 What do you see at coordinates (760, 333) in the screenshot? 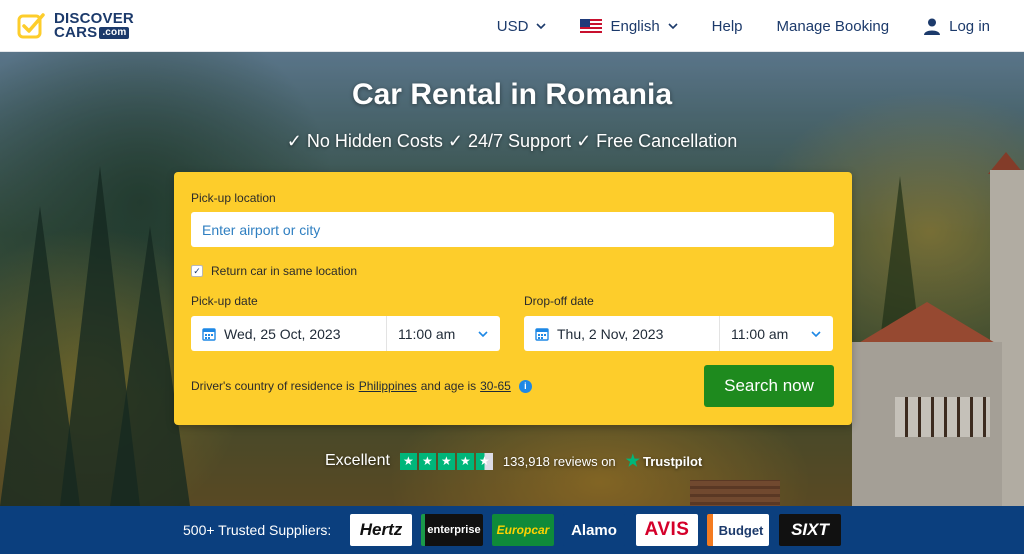
I see `dropoff-time-value: 11:00 am` at bounding box center [760, 333].